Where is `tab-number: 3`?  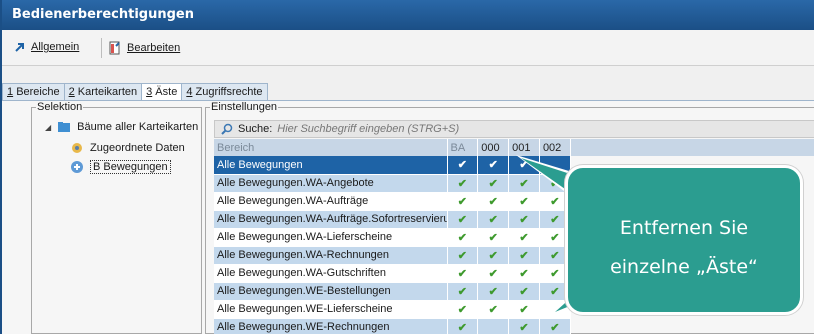 tab-number: 3 is located at coordinates (149, 92).